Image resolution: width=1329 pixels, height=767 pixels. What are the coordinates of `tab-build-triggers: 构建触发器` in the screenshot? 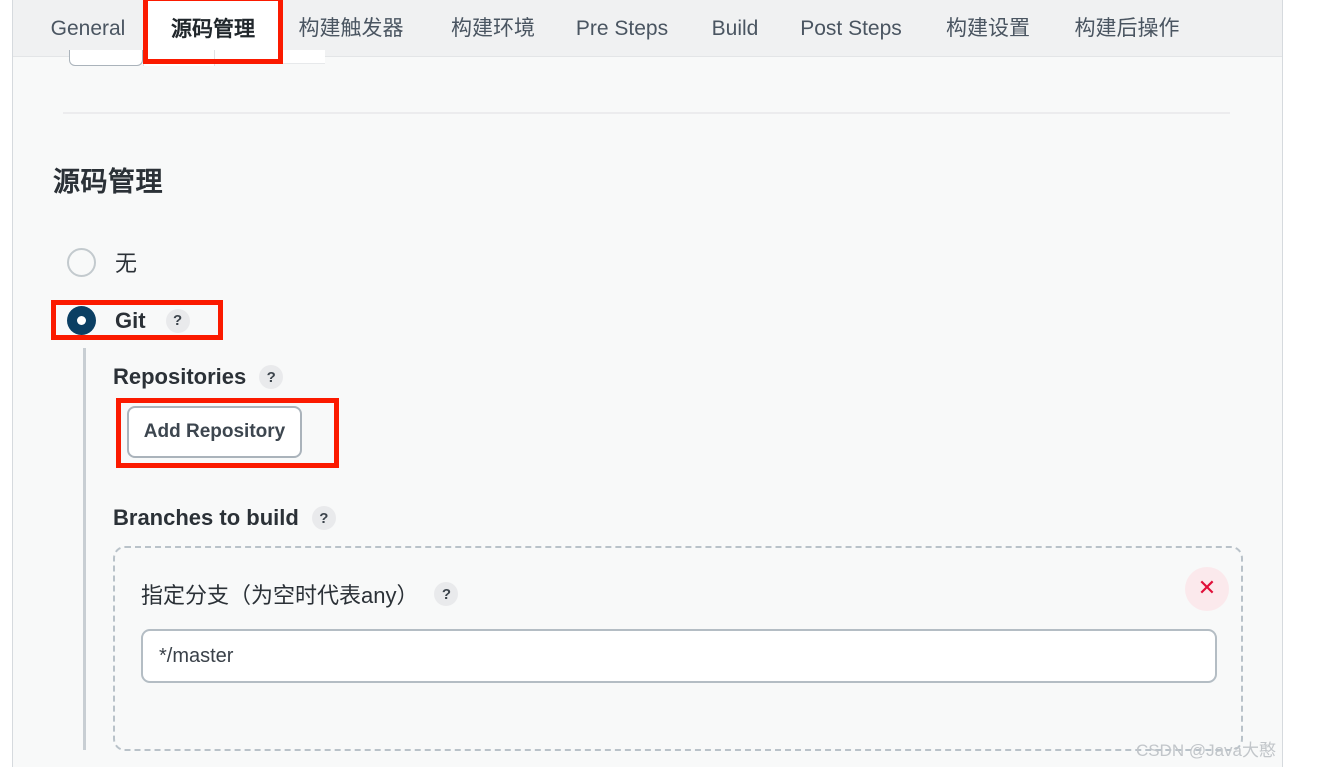 It's located at (351, 28).